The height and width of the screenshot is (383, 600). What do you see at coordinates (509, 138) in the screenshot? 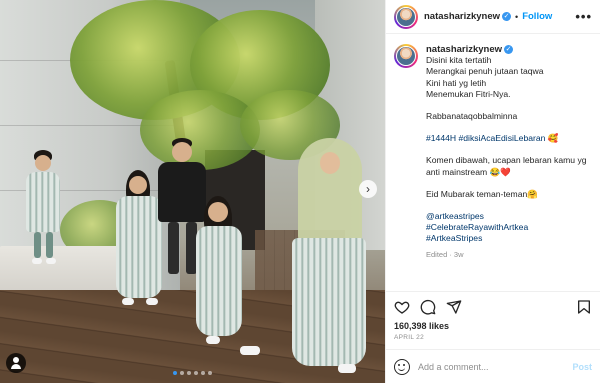
I see `caption-line: #1444H #diksiAcaEdisiLebaran 🥰` at bounding box center [509, 138].